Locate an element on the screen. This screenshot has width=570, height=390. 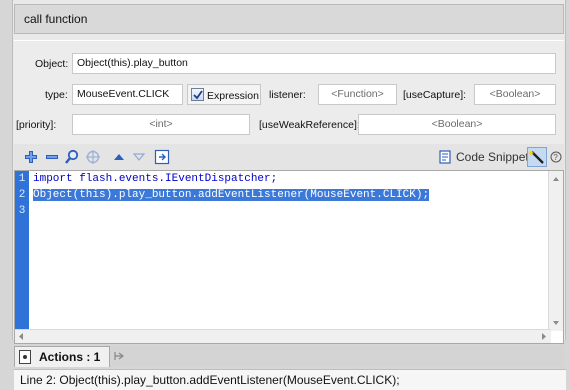
expression-checkbox is located at coordinates (197, 94).